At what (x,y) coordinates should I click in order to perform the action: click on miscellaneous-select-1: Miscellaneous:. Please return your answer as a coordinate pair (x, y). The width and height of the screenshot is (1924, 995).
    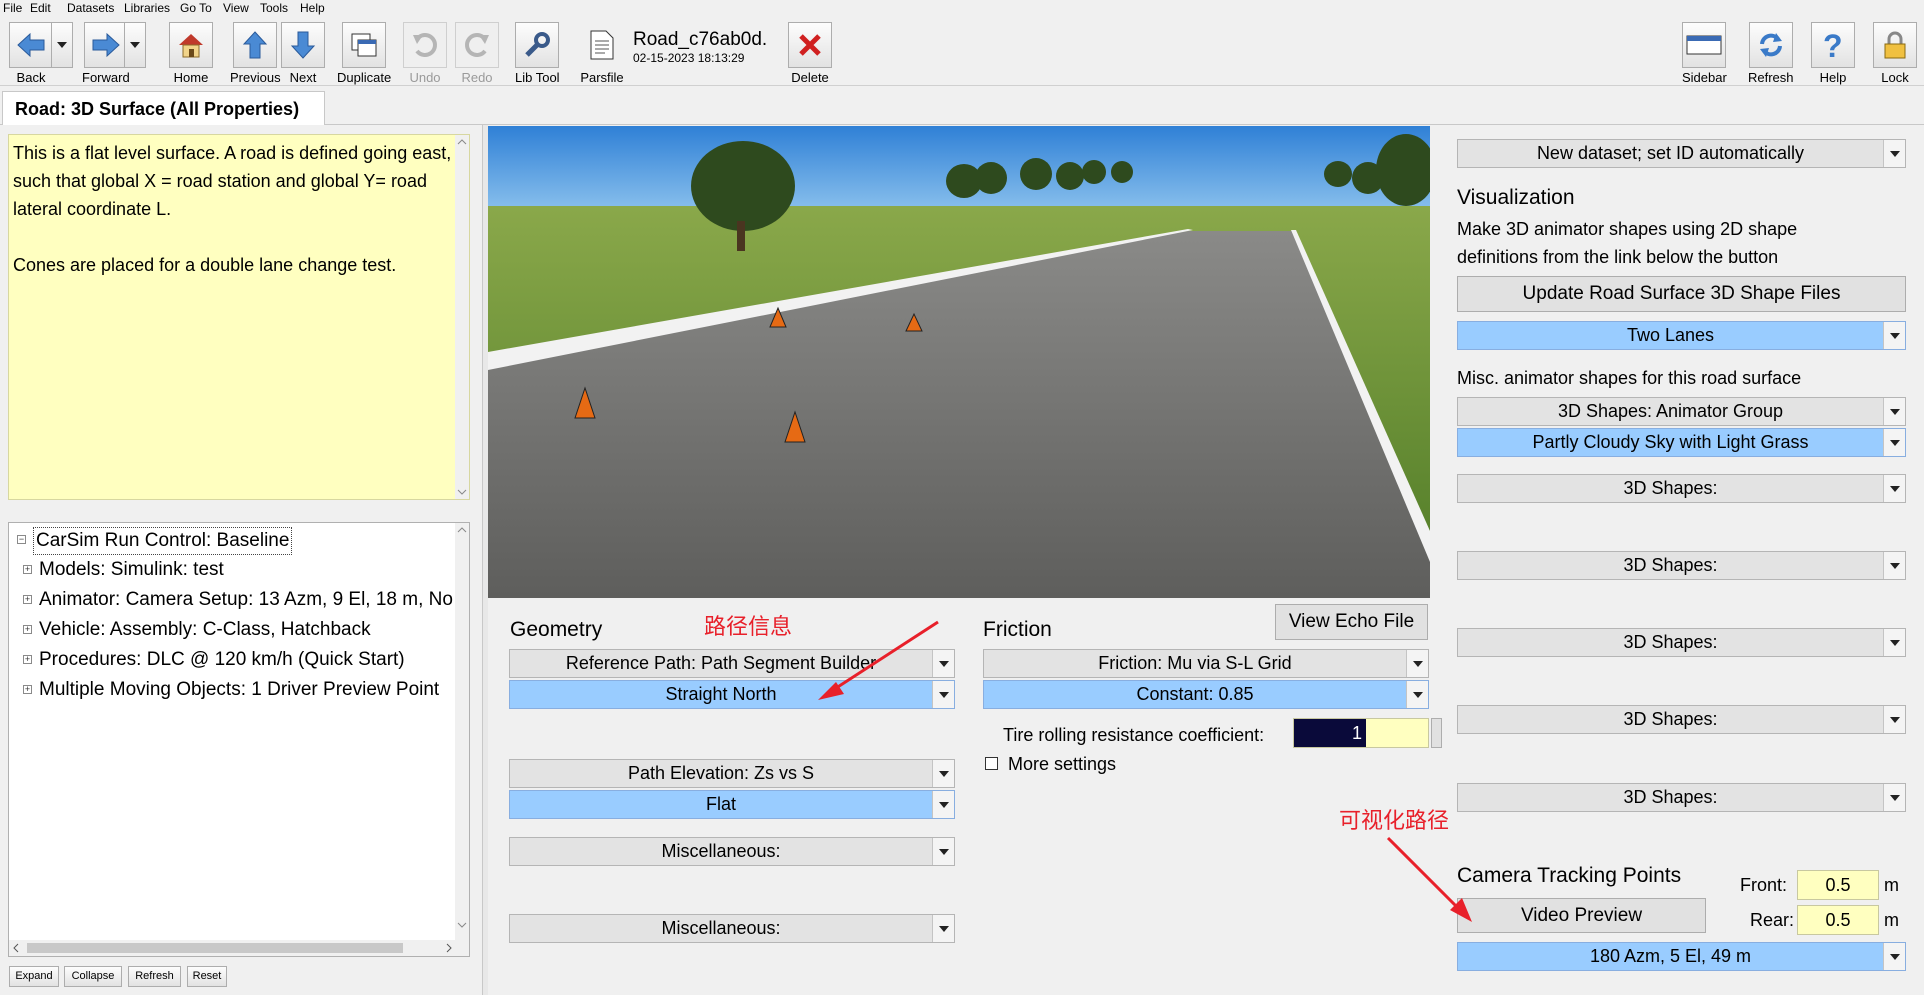
    Looking at the image, I should click on (732, 851).